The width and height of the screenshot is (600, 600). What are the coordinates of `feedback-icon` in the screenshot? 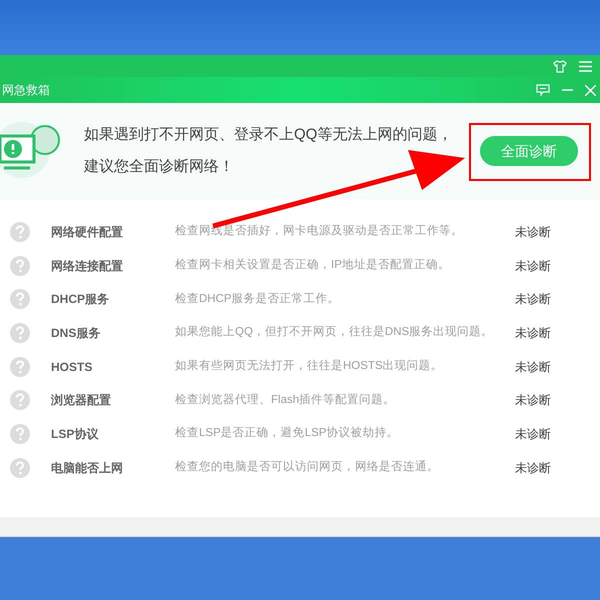 It's located at (543, 90).